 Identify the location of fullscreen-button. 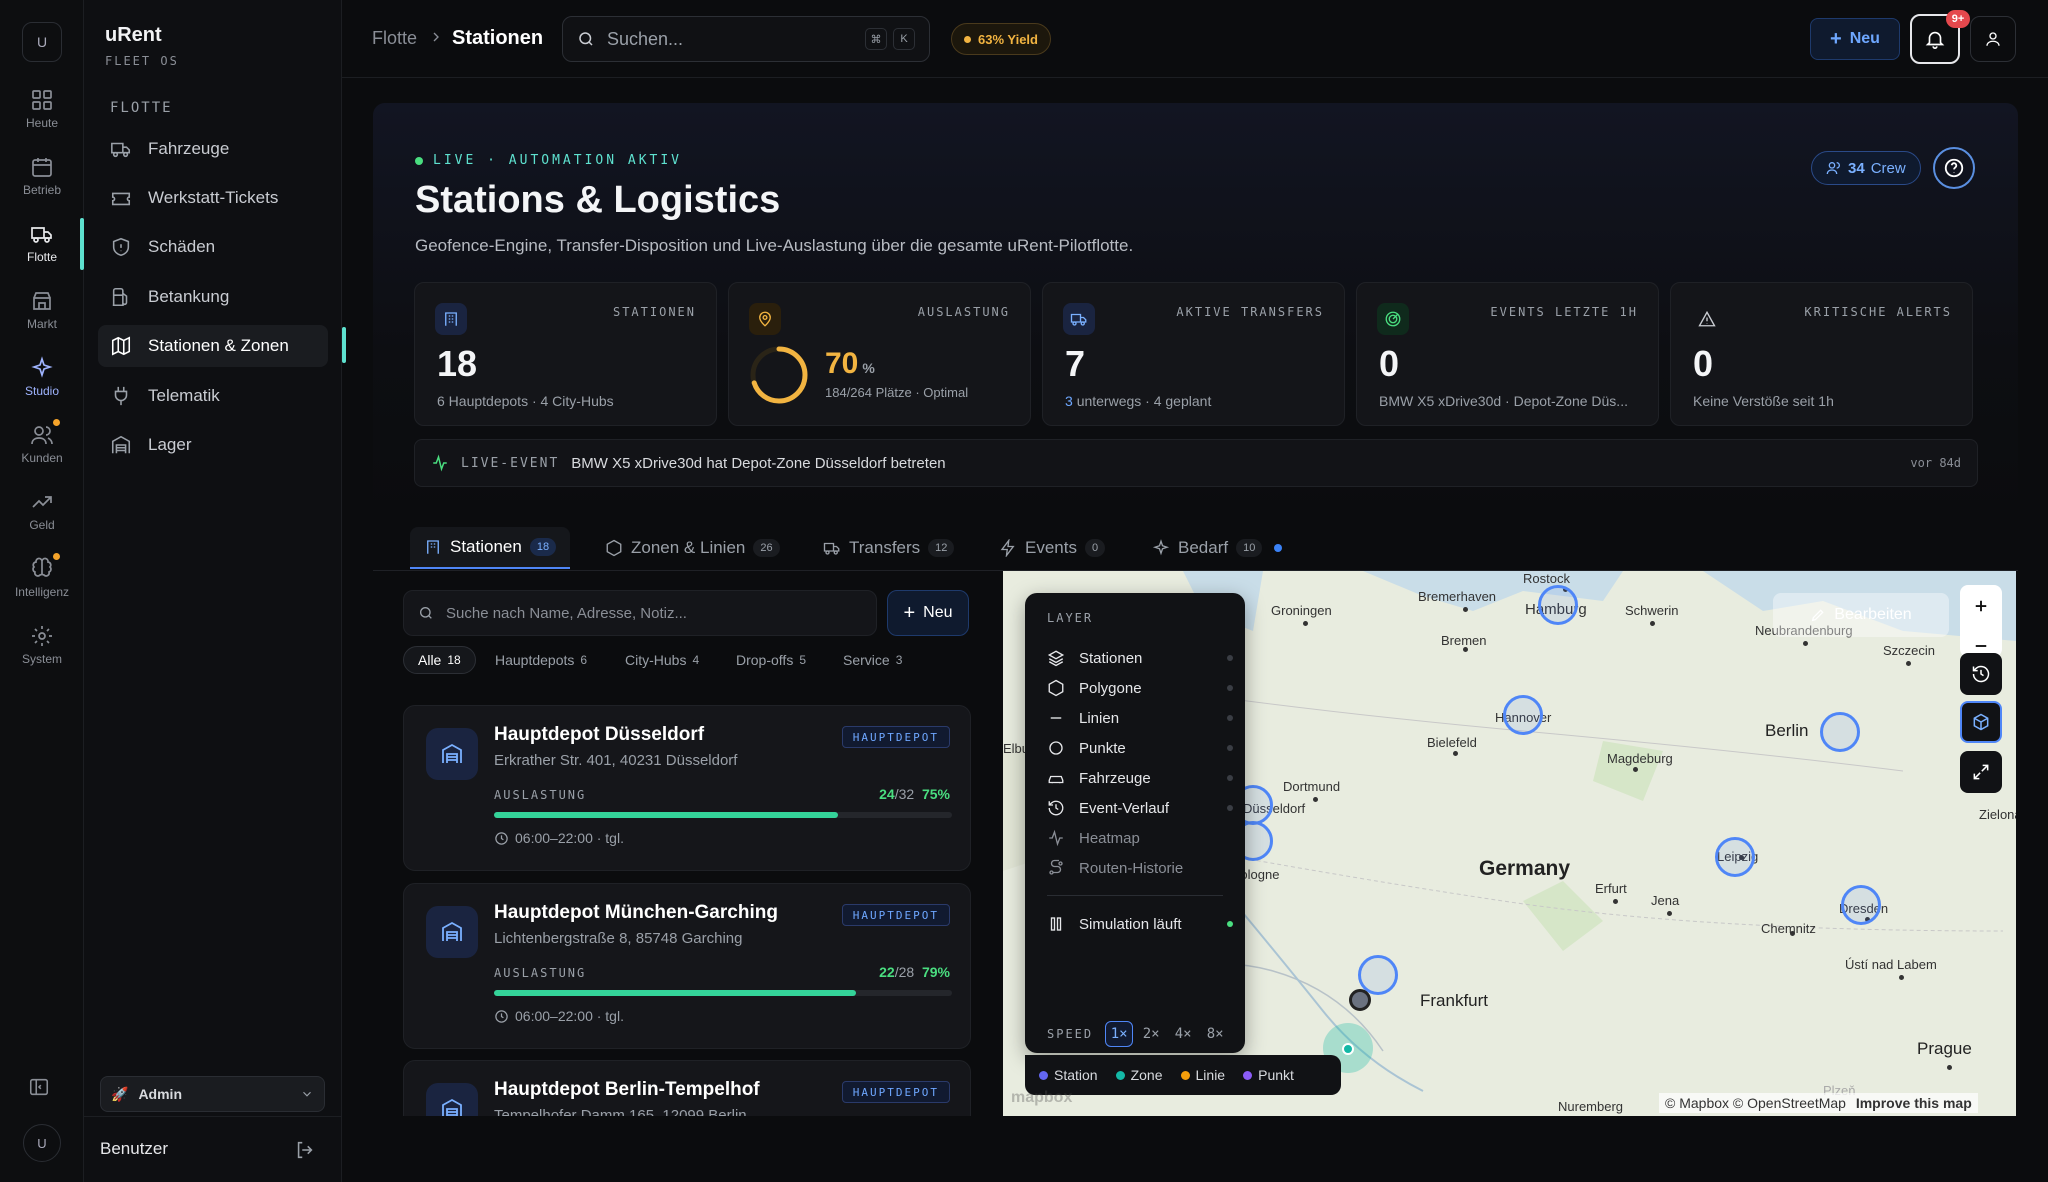
(1981, 772).